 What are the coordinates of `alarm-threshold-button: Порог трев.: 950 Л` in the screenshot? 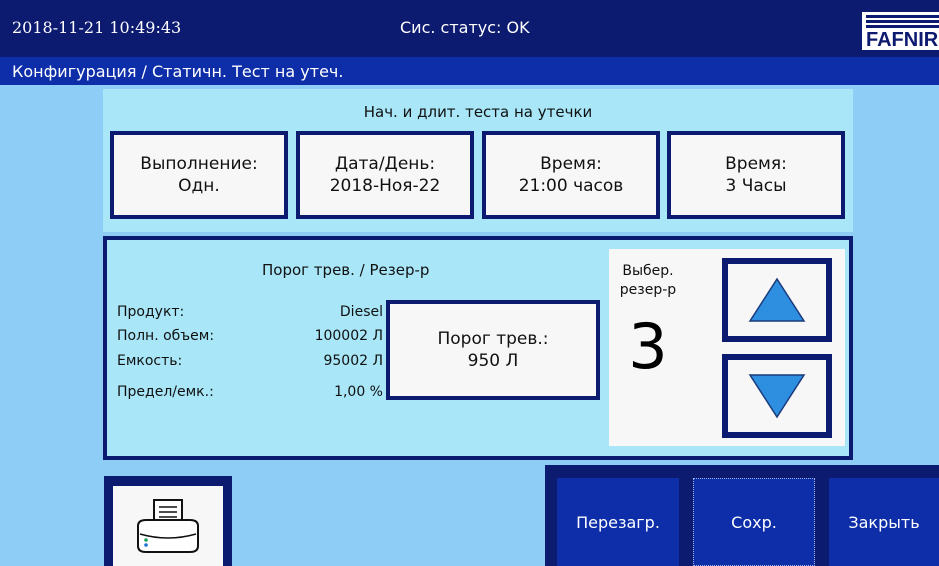 It's located at (493, 350).